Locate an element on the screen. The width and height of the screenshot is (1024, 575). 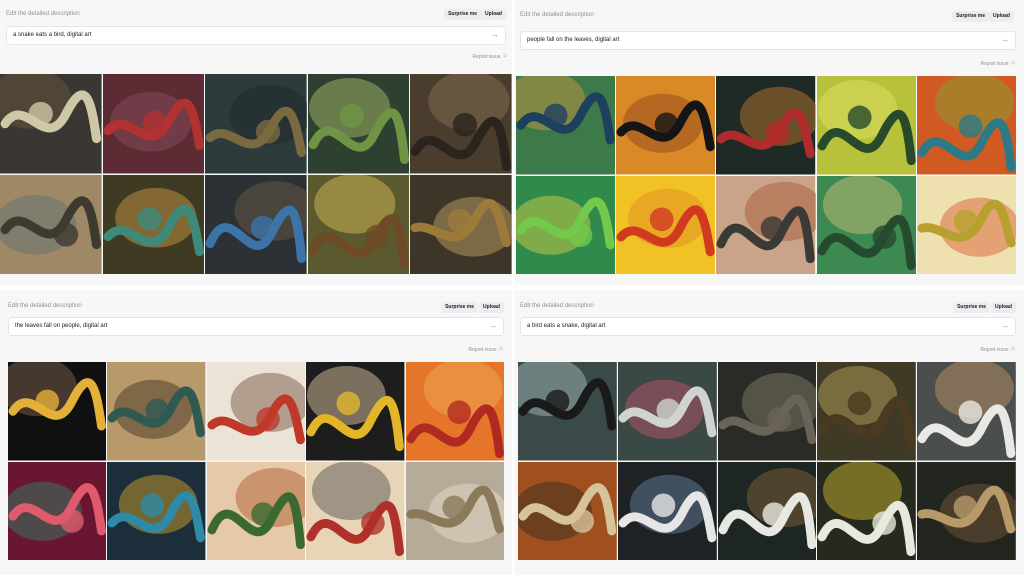
prompt-text: the leaves fall on people, digital art is located at coordinates (61, 326).